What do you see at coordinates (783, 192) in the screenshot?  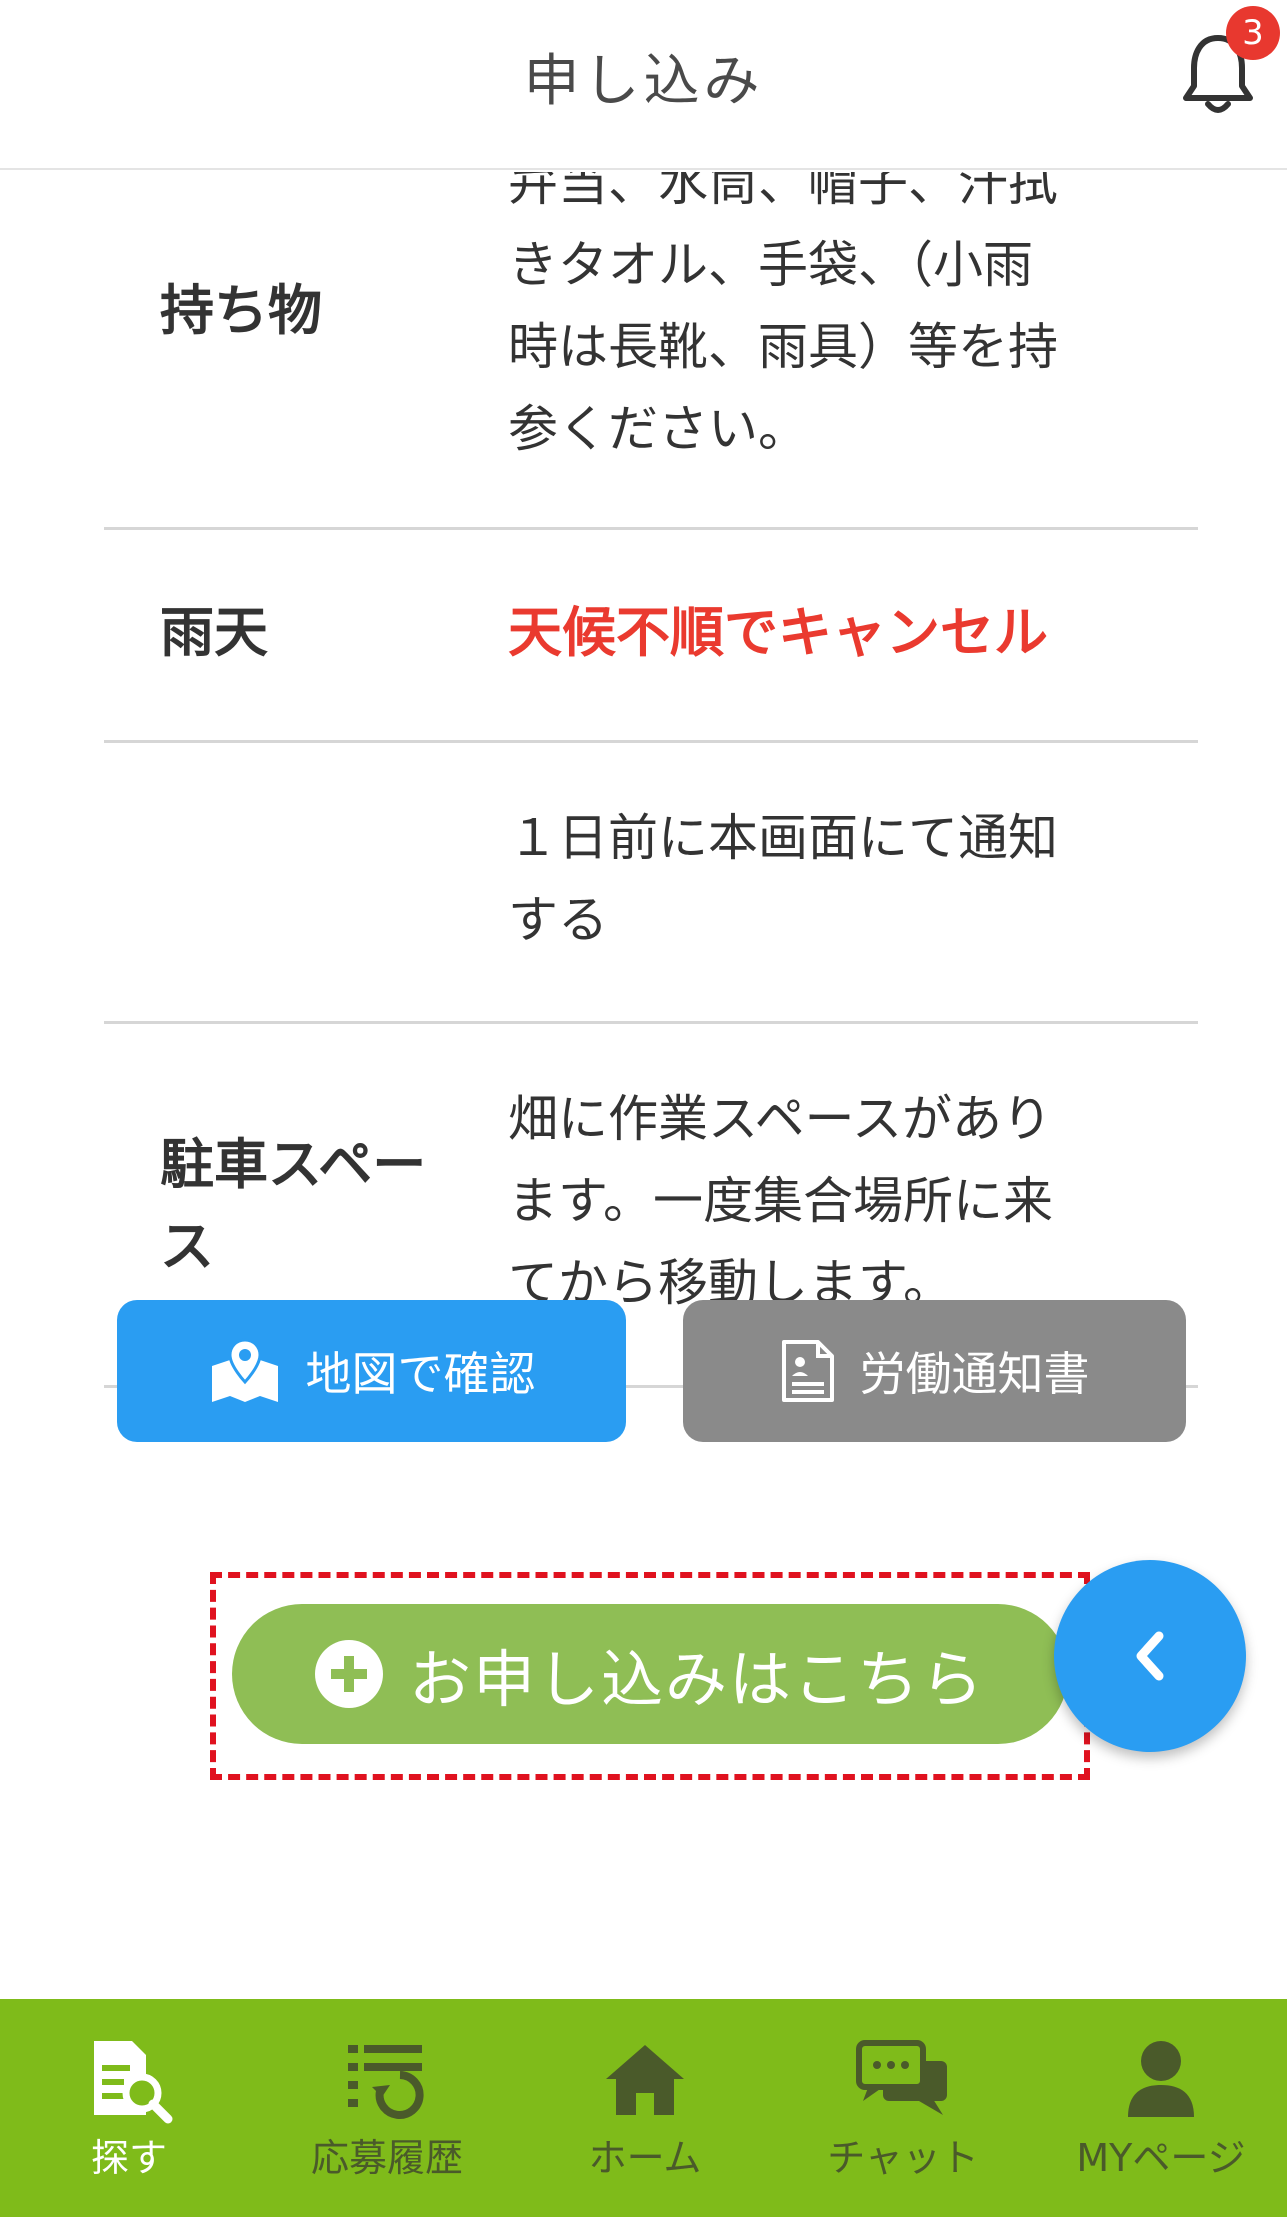 I see `value-line: 弁当、水筒、帽子、汗拭` at bounding box center [783, 192].